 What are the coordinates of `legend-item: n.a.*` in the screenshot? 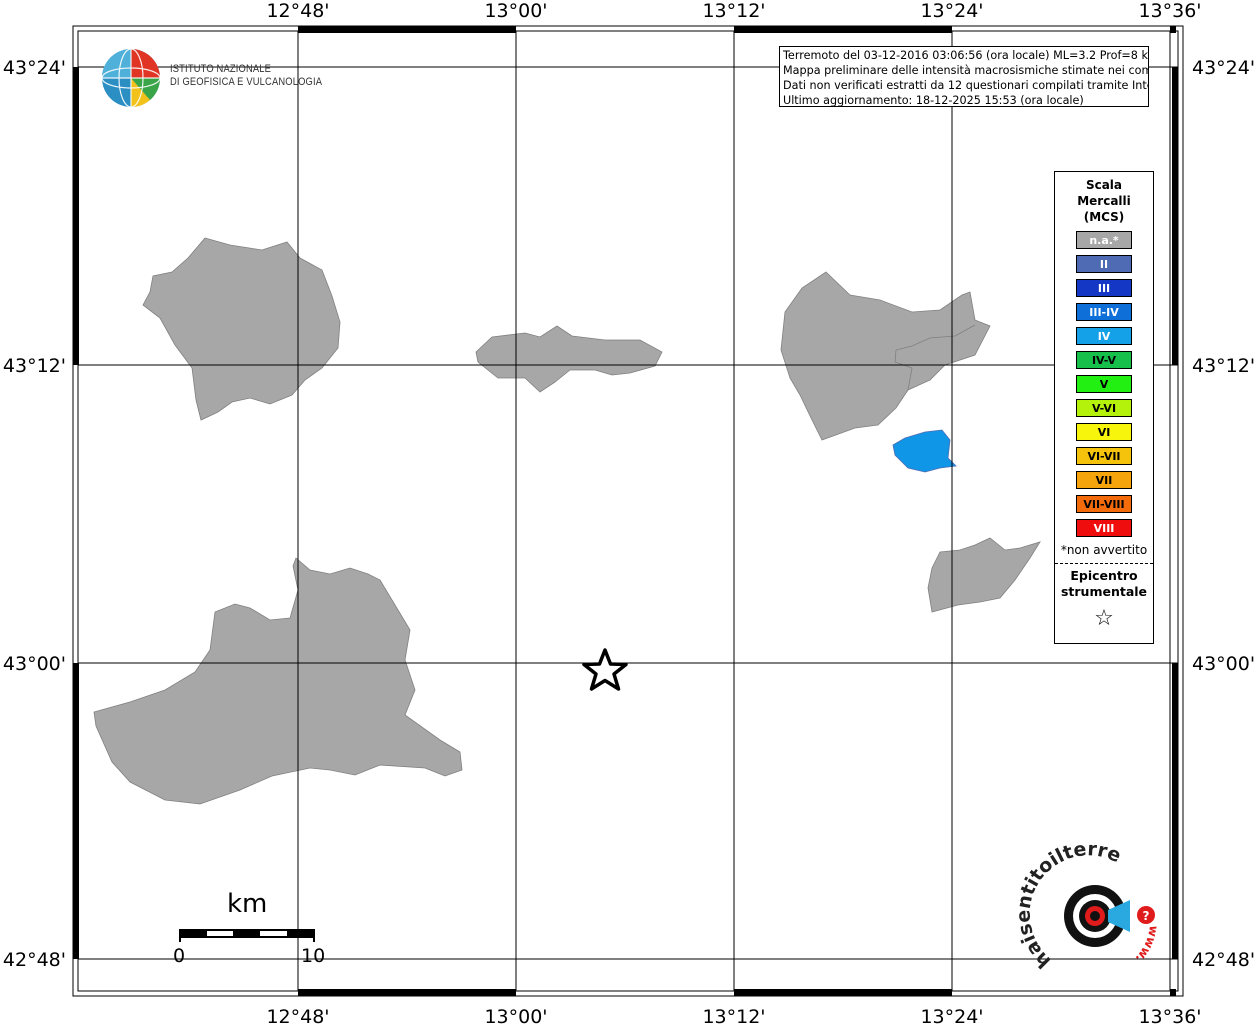 It's located at (1104, 240).